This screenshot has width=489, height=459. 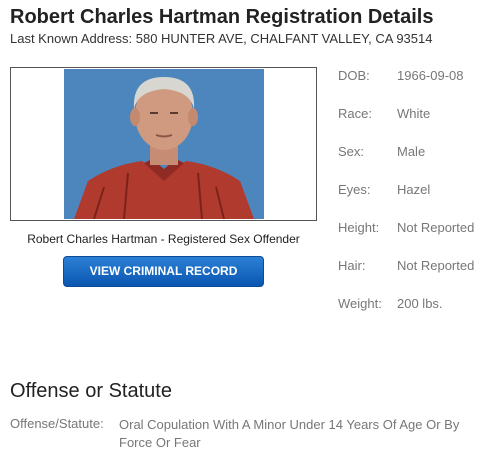 I want to click on dob-label: DOB:, so click(x=354, y=75).